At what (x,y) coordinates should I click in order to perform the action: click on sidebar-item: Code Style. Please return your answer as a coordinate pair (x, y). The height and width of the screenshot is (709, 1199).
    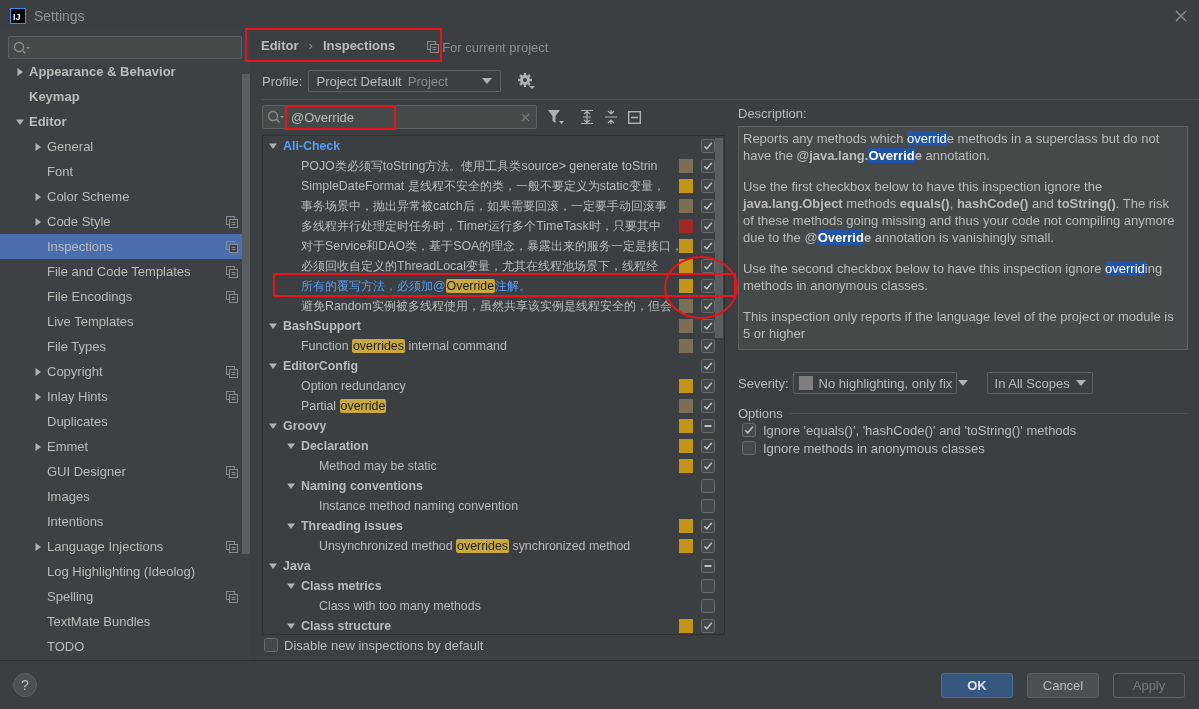
    Looking at the image, I should click on (121, 221).